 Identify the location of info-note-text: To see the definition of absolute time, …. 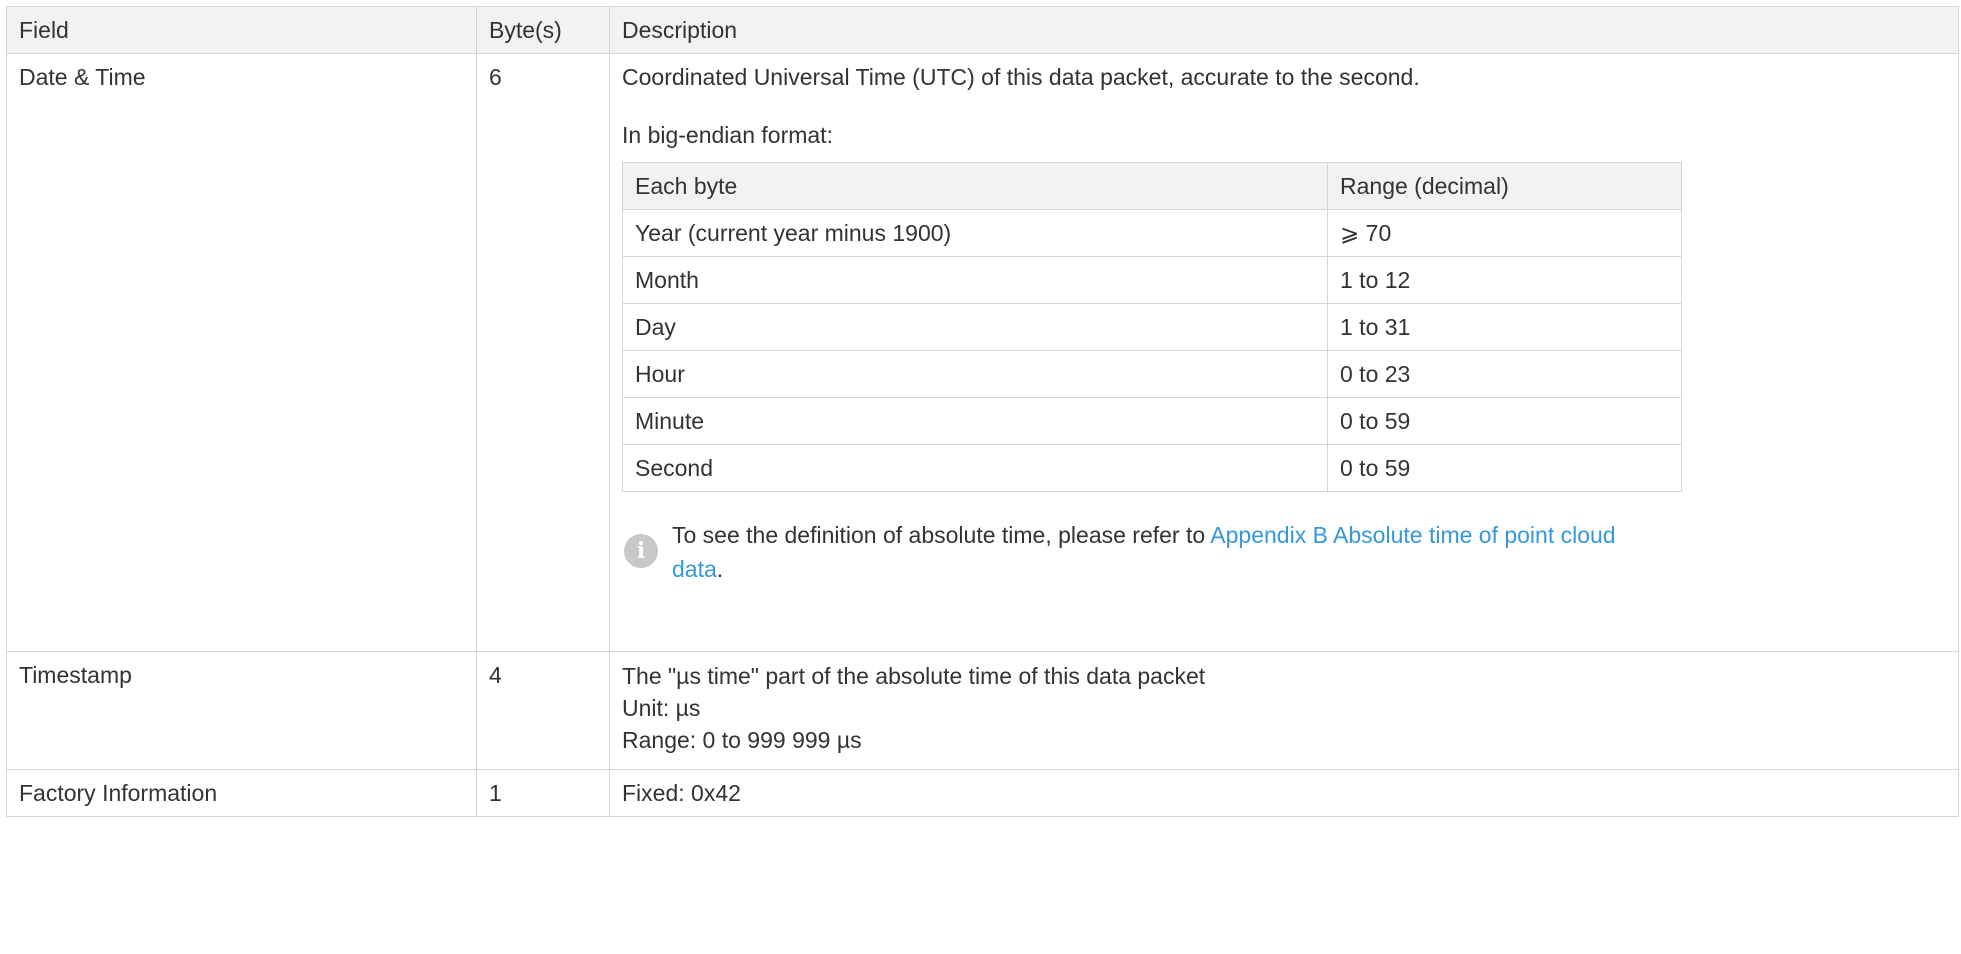
(1172, 552).